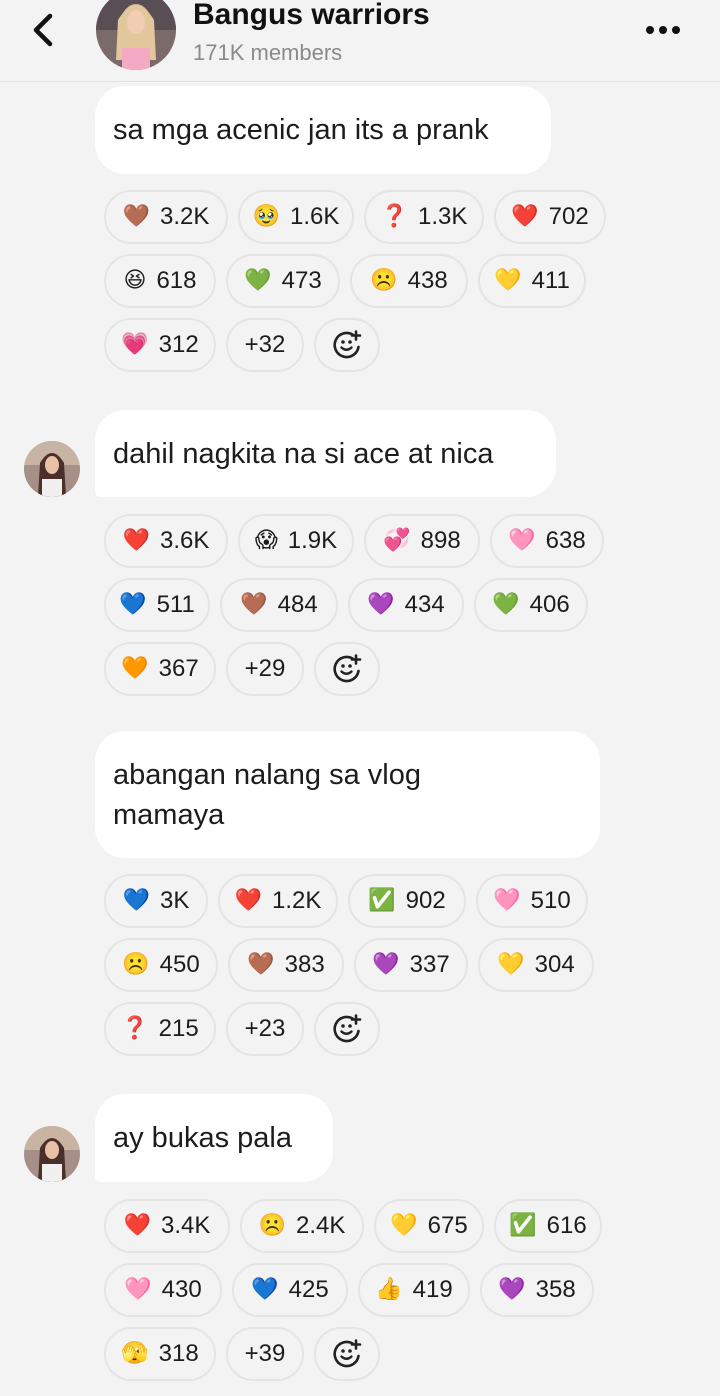  Describe the element at coordinates (548, 1226) in the screenshot. I see `reaction-pill: ✅ 616` at that location.